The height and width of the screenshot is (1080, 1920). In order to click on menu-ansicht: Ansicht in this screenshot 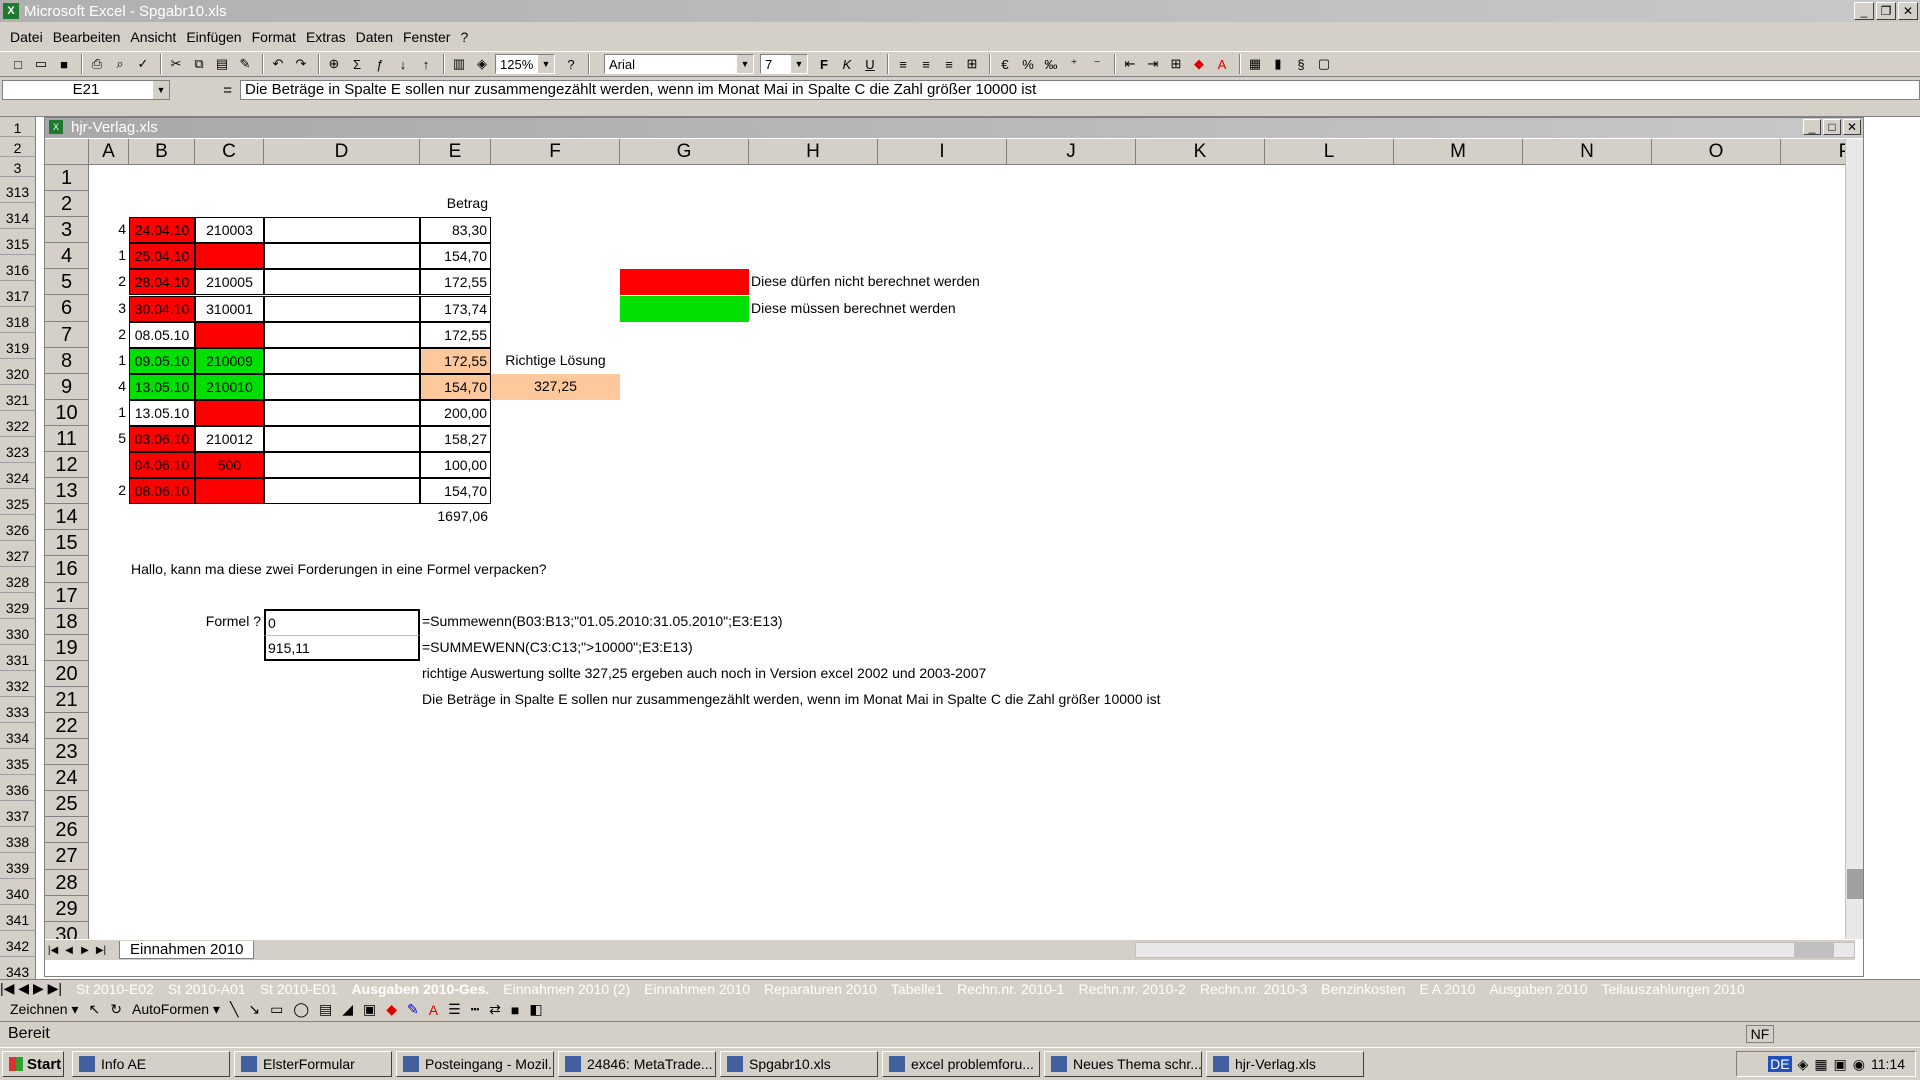, I will do `click(153, 37)`.